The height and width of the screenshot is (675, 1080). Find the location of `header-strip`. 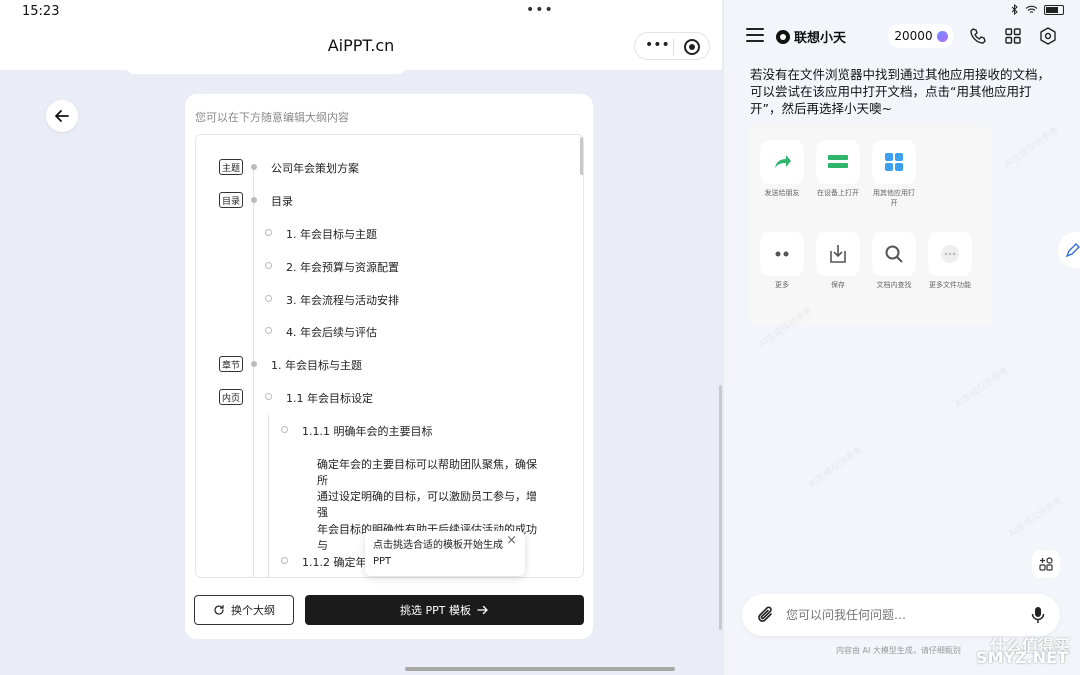

header-strip is located at coordinates (266, 70).